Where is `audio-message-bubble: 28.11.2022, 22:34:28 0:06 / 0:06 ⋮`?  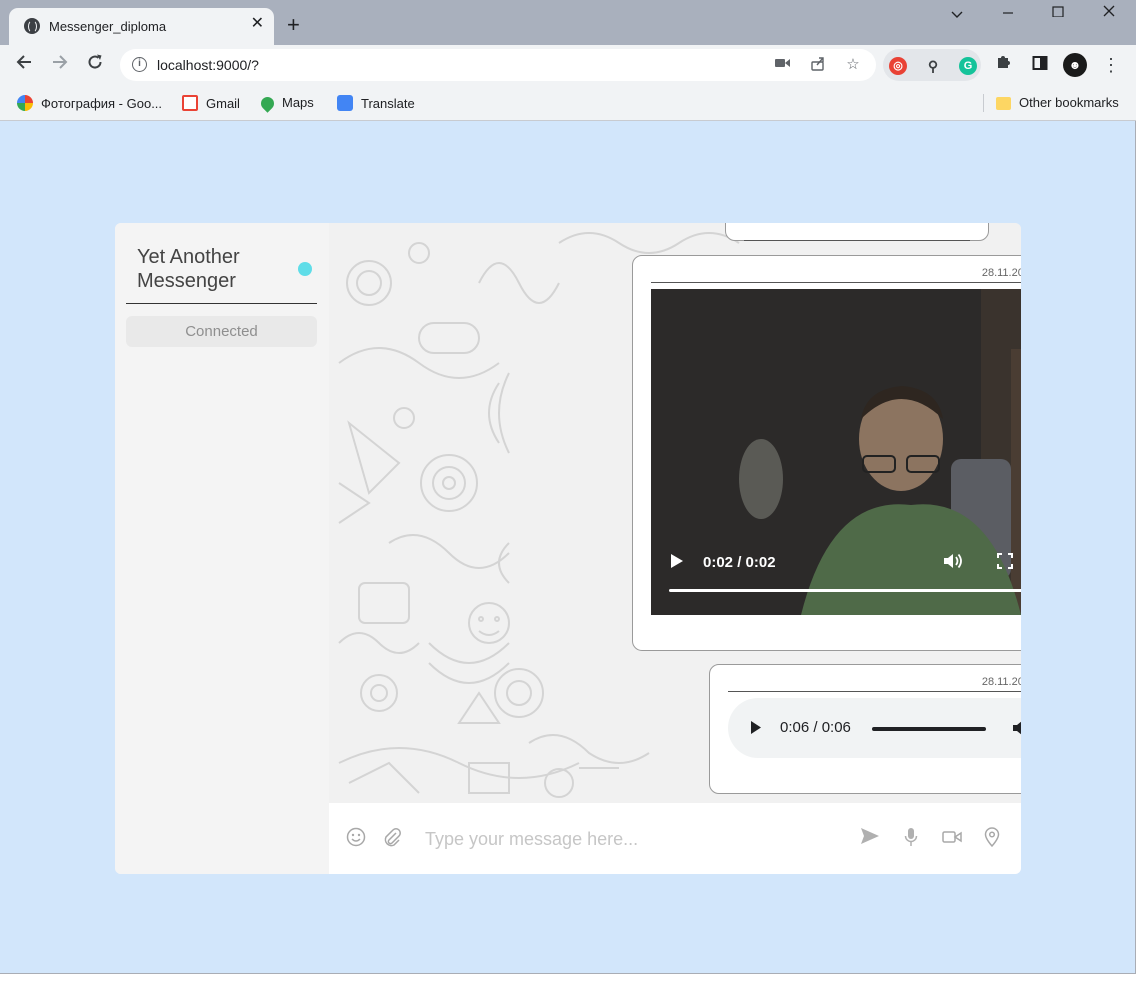
audio-message-bubble: 28.11.2022, 22:34:28 0:06 / 0:06 ⋮ is located at coordinates (865, 729).